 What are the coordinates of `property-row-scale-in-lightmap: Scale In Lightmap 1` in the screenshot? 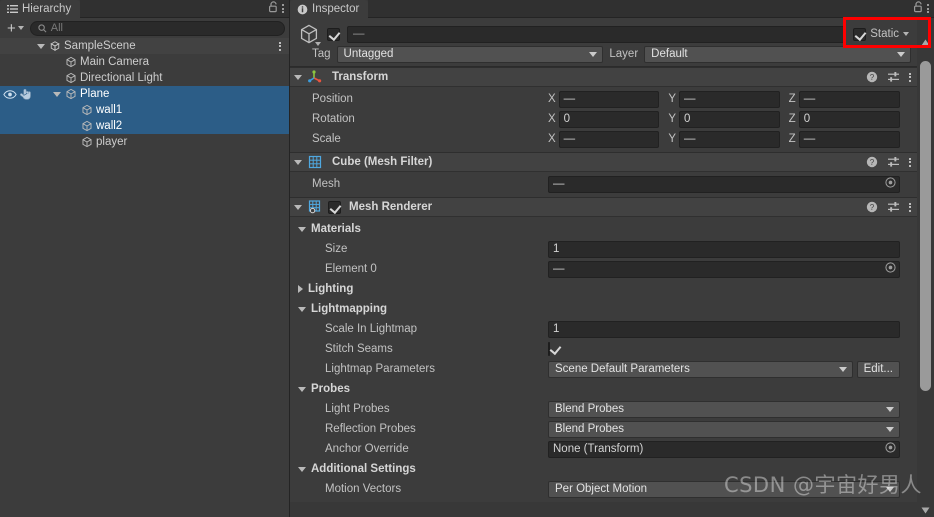 It's located at (603, 329).